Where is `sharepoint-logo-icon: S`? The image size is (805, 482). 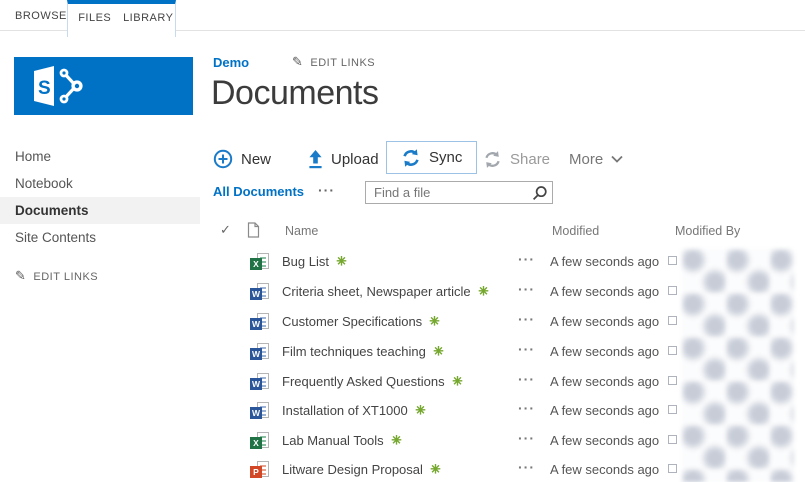
sharepoint-logo-icon: S is located at coordinates (58, 86).